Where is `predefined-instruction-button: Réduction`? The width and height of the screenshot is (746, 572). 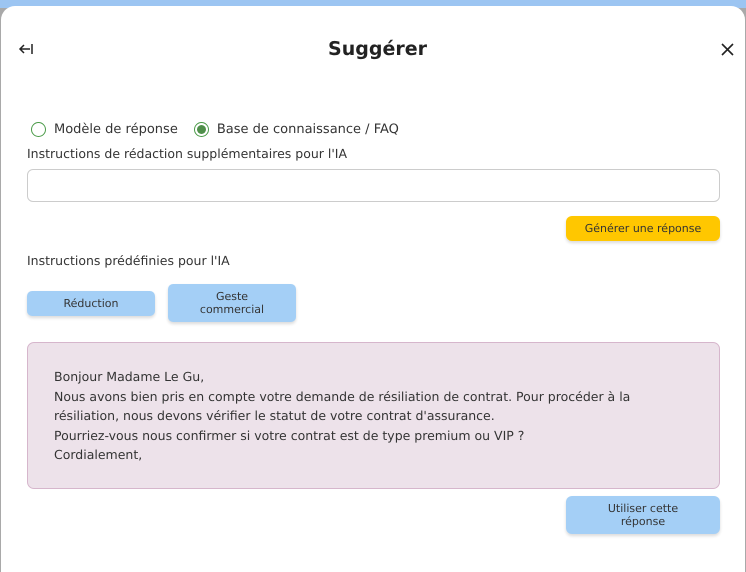 predefined-instruction-button: Réduction is located at coordinates (91, 303).